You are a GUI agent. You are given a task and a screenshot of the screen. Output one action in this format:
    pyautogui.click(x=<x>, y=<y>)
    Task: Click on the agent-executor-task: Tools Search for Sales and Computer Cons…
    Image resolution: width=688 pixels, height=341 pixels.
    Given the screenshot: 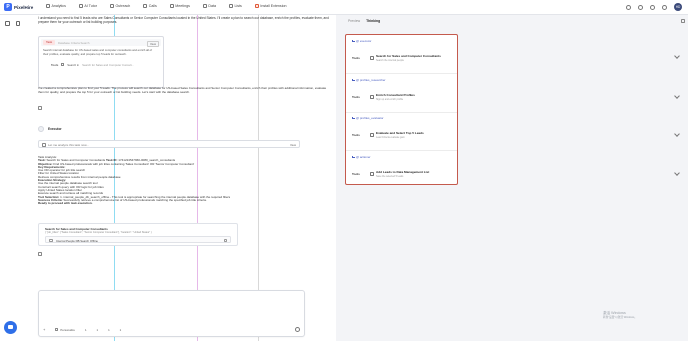 What is the action you would take?
    pyautogui.click(x=396, y=58)
    